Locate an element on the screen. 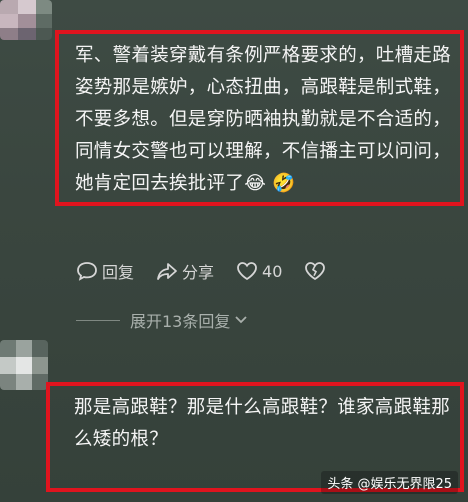 This screenshot has width=468, height=502. reply-button: 回复 is located at coordinates (105, 271).